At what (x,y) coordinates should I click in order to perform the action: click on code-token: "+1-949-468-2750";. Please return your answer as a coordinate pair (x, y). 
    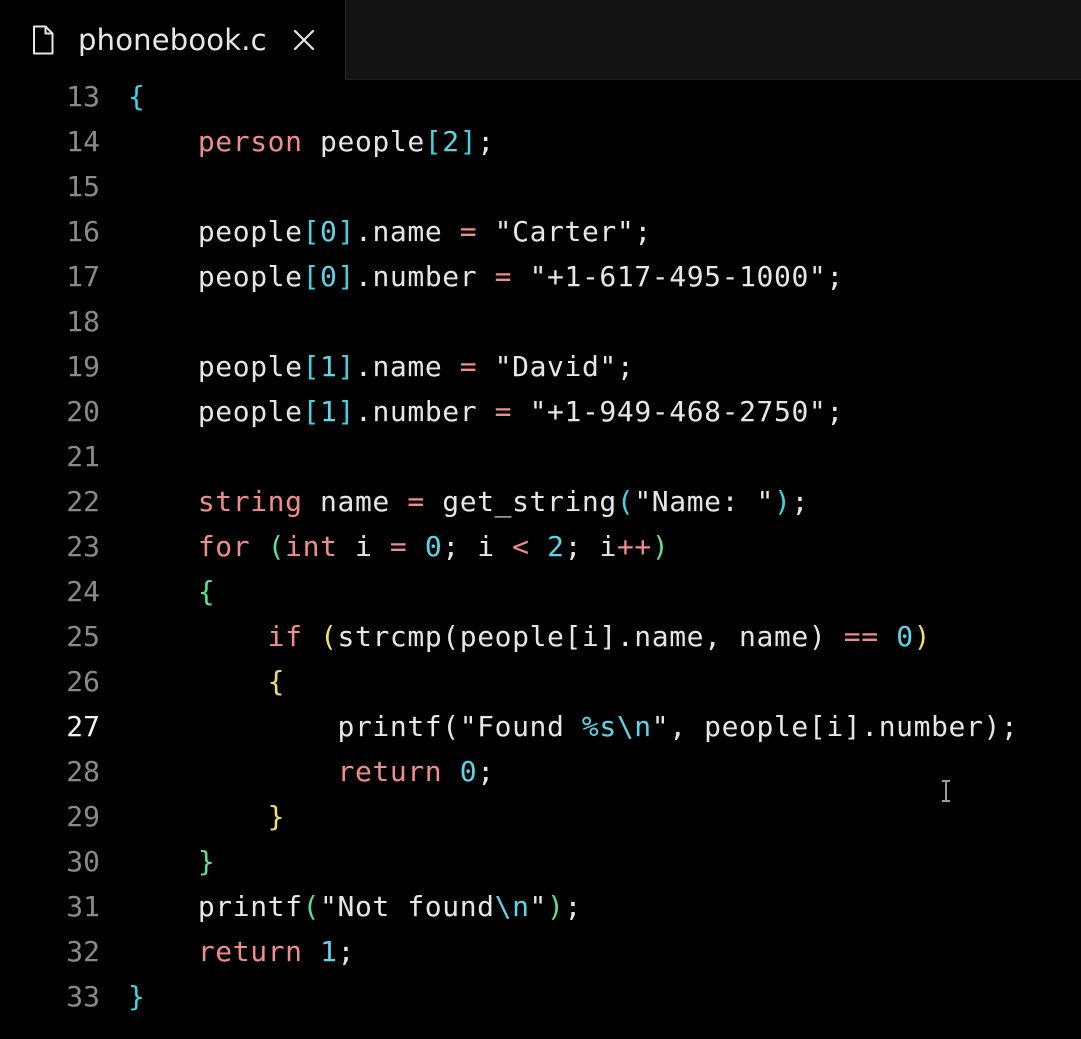
    Looking at the image, I should click on (678, 411).